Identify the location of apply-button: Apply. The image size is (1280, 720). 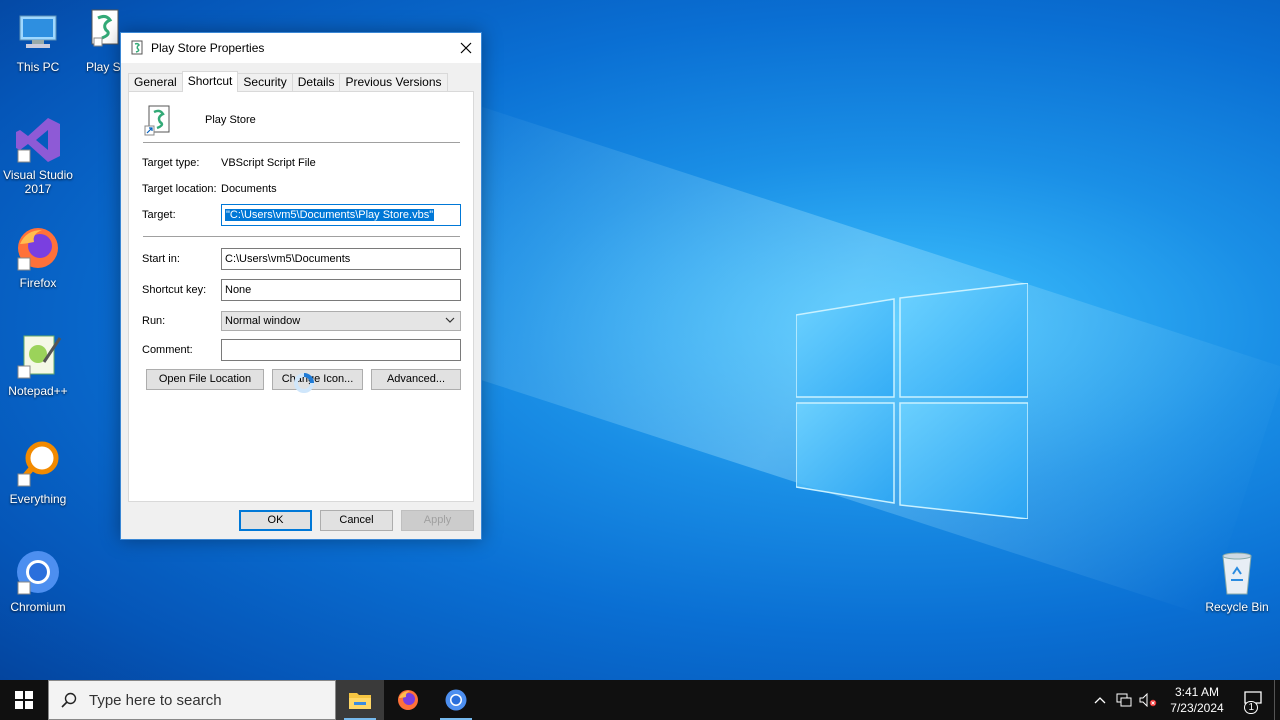
(437, 520).